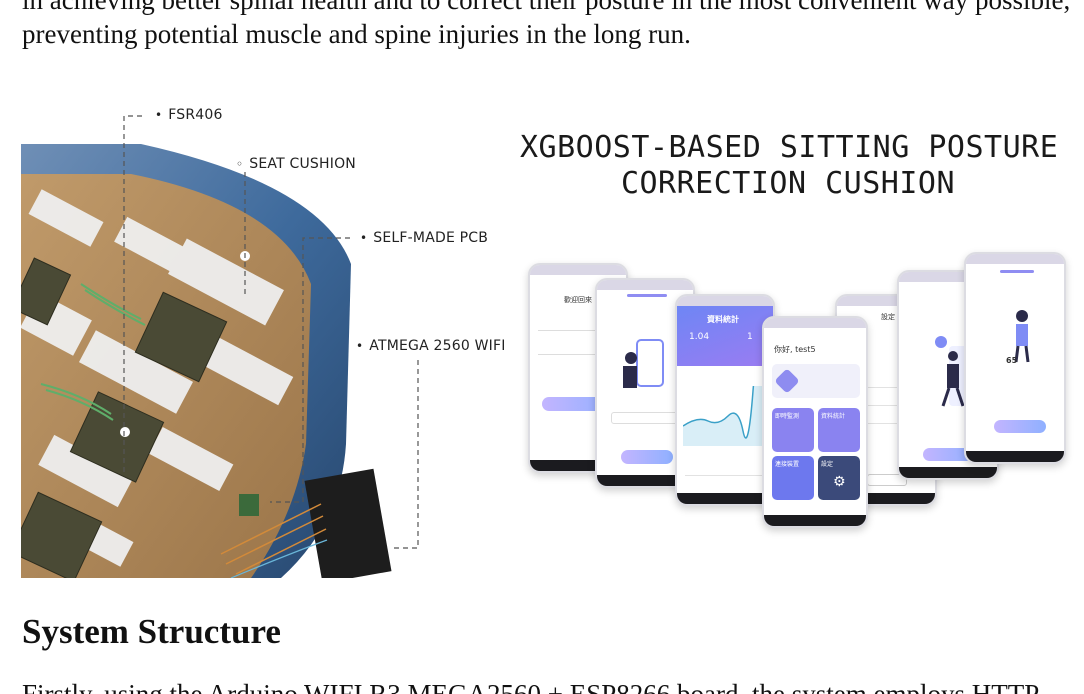 Image resolution: width=1084 pixels, height=694 pixels. What do you see at coordinates (151, 631) in the screenshot?
I see `section-heading: System Structure` at bounding box center [151, 631].